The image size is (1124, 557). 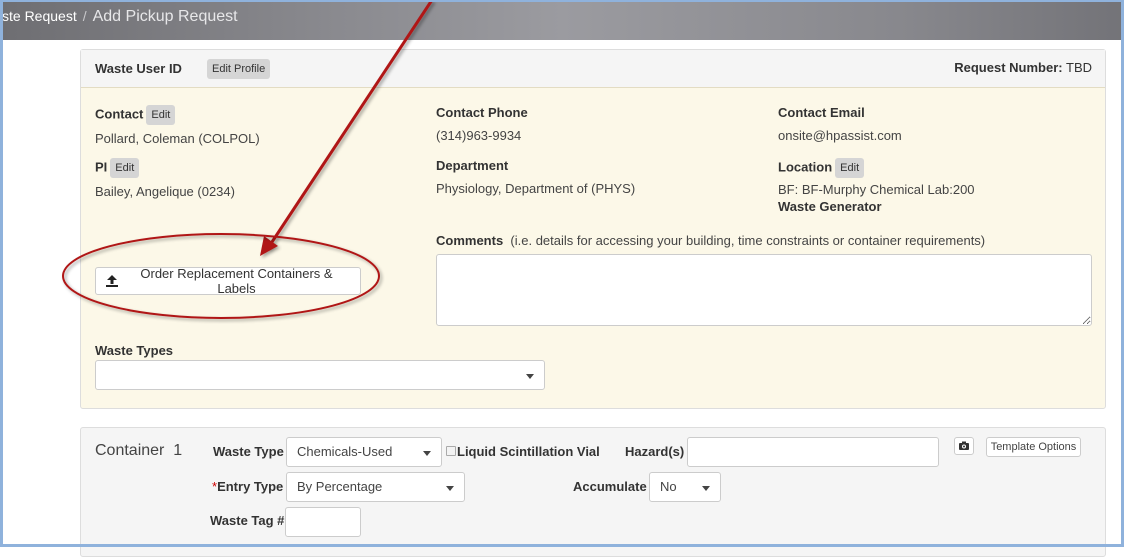 What do you see at coordinates (39, 16) in the screenshot?
I see `breadcrumb-parent-link: ste Request` at bounding box center [39, 16].